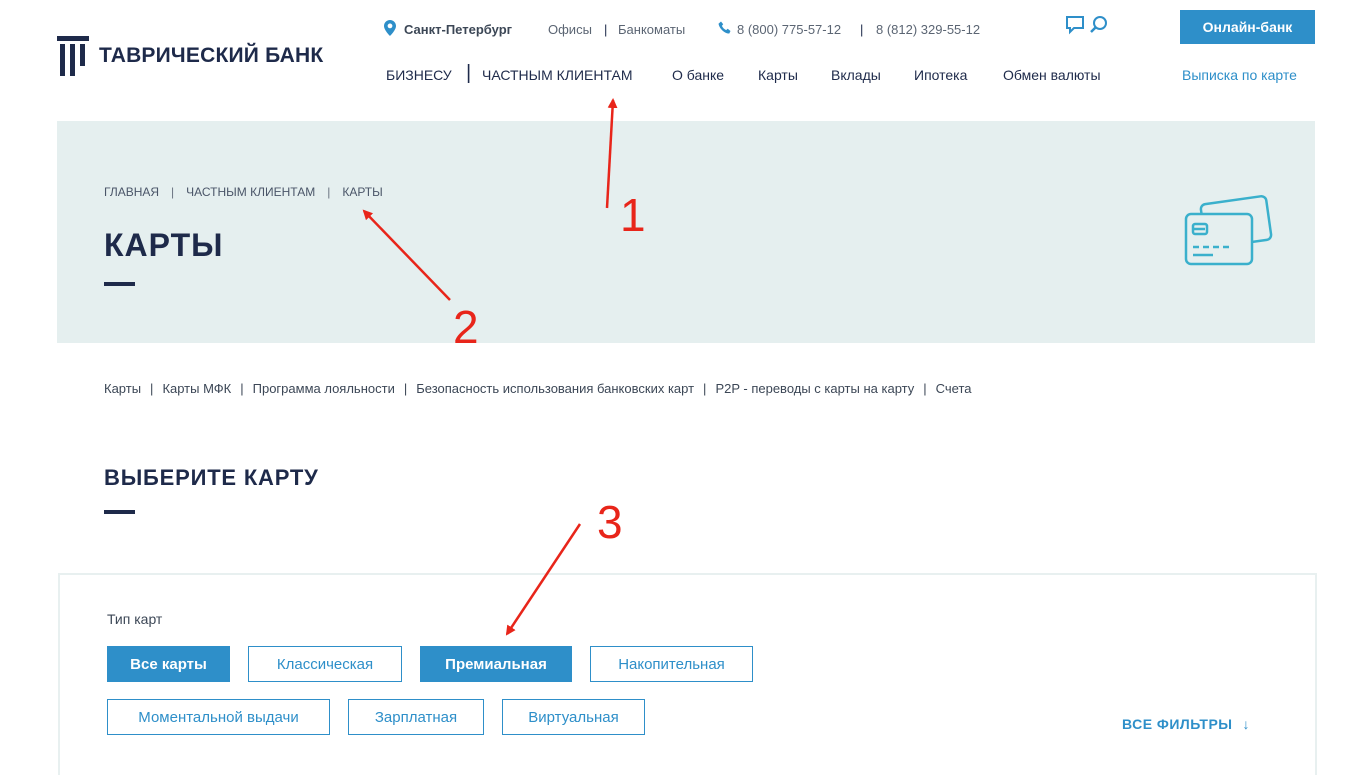  Describe the element at coordinates (633, 215) in the screenshot. I see `annotation-number-1: 1` at that location.